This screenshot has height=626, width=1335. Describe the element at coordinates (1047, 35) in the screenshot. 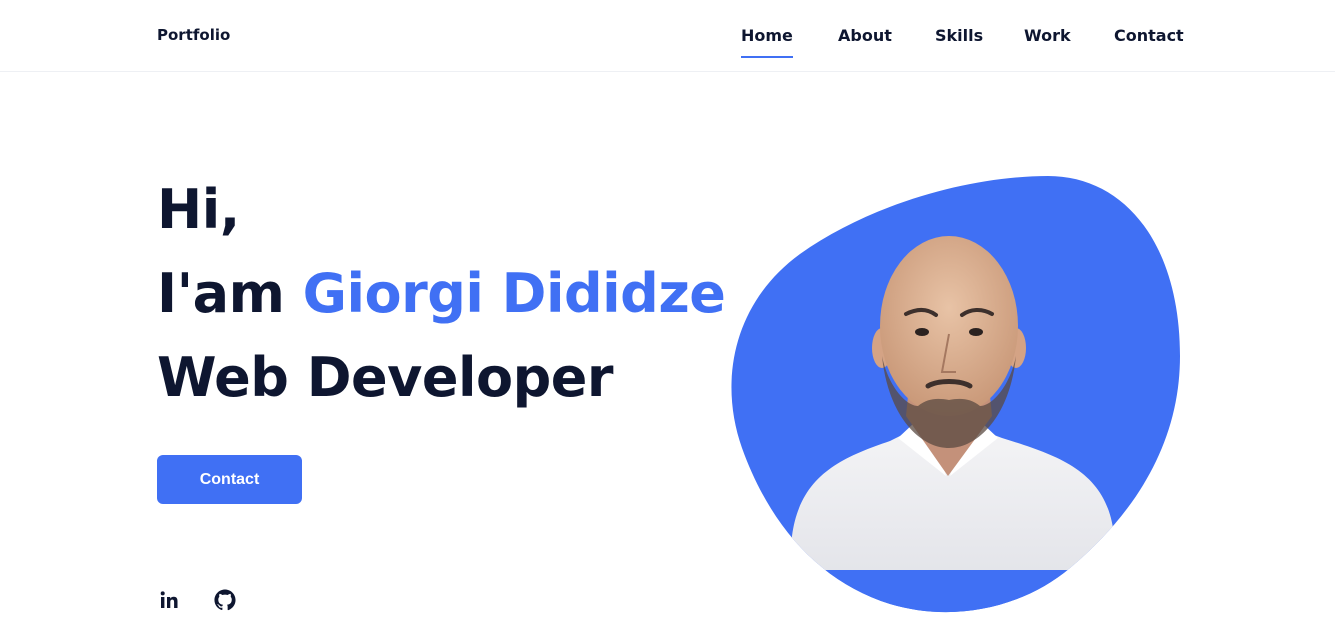

I see `nav-work: Work` at that location.